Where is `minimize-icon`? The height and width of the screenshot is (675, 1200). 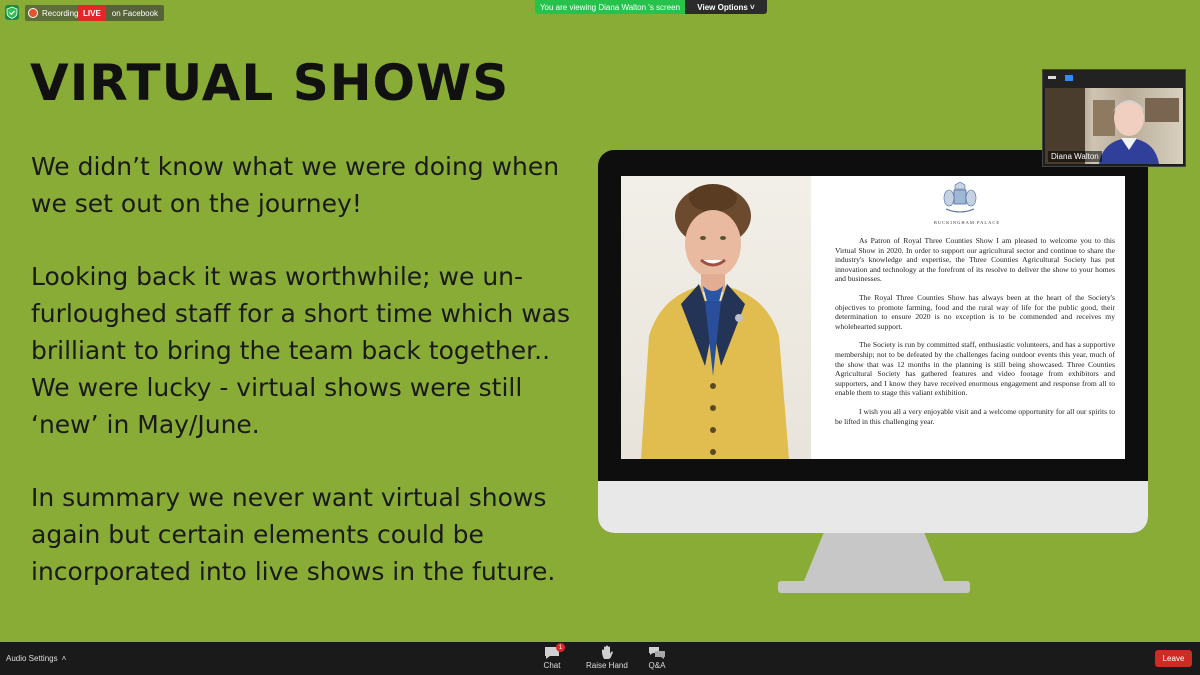
minimize-icon is located at coordinates (1052, 77).